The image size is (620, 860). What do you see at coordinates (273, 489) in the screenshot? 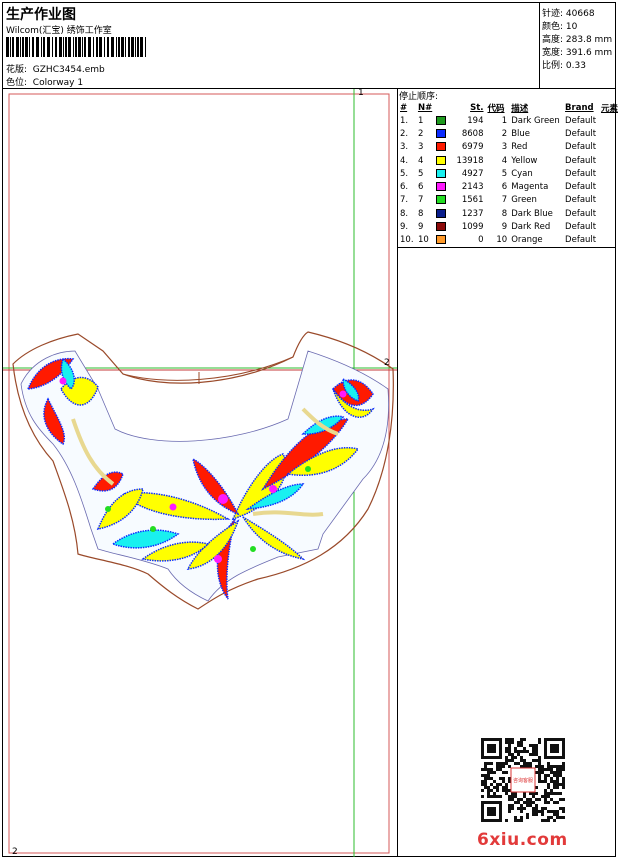
I see `magenta-accent` at bounding box center [273, 489].